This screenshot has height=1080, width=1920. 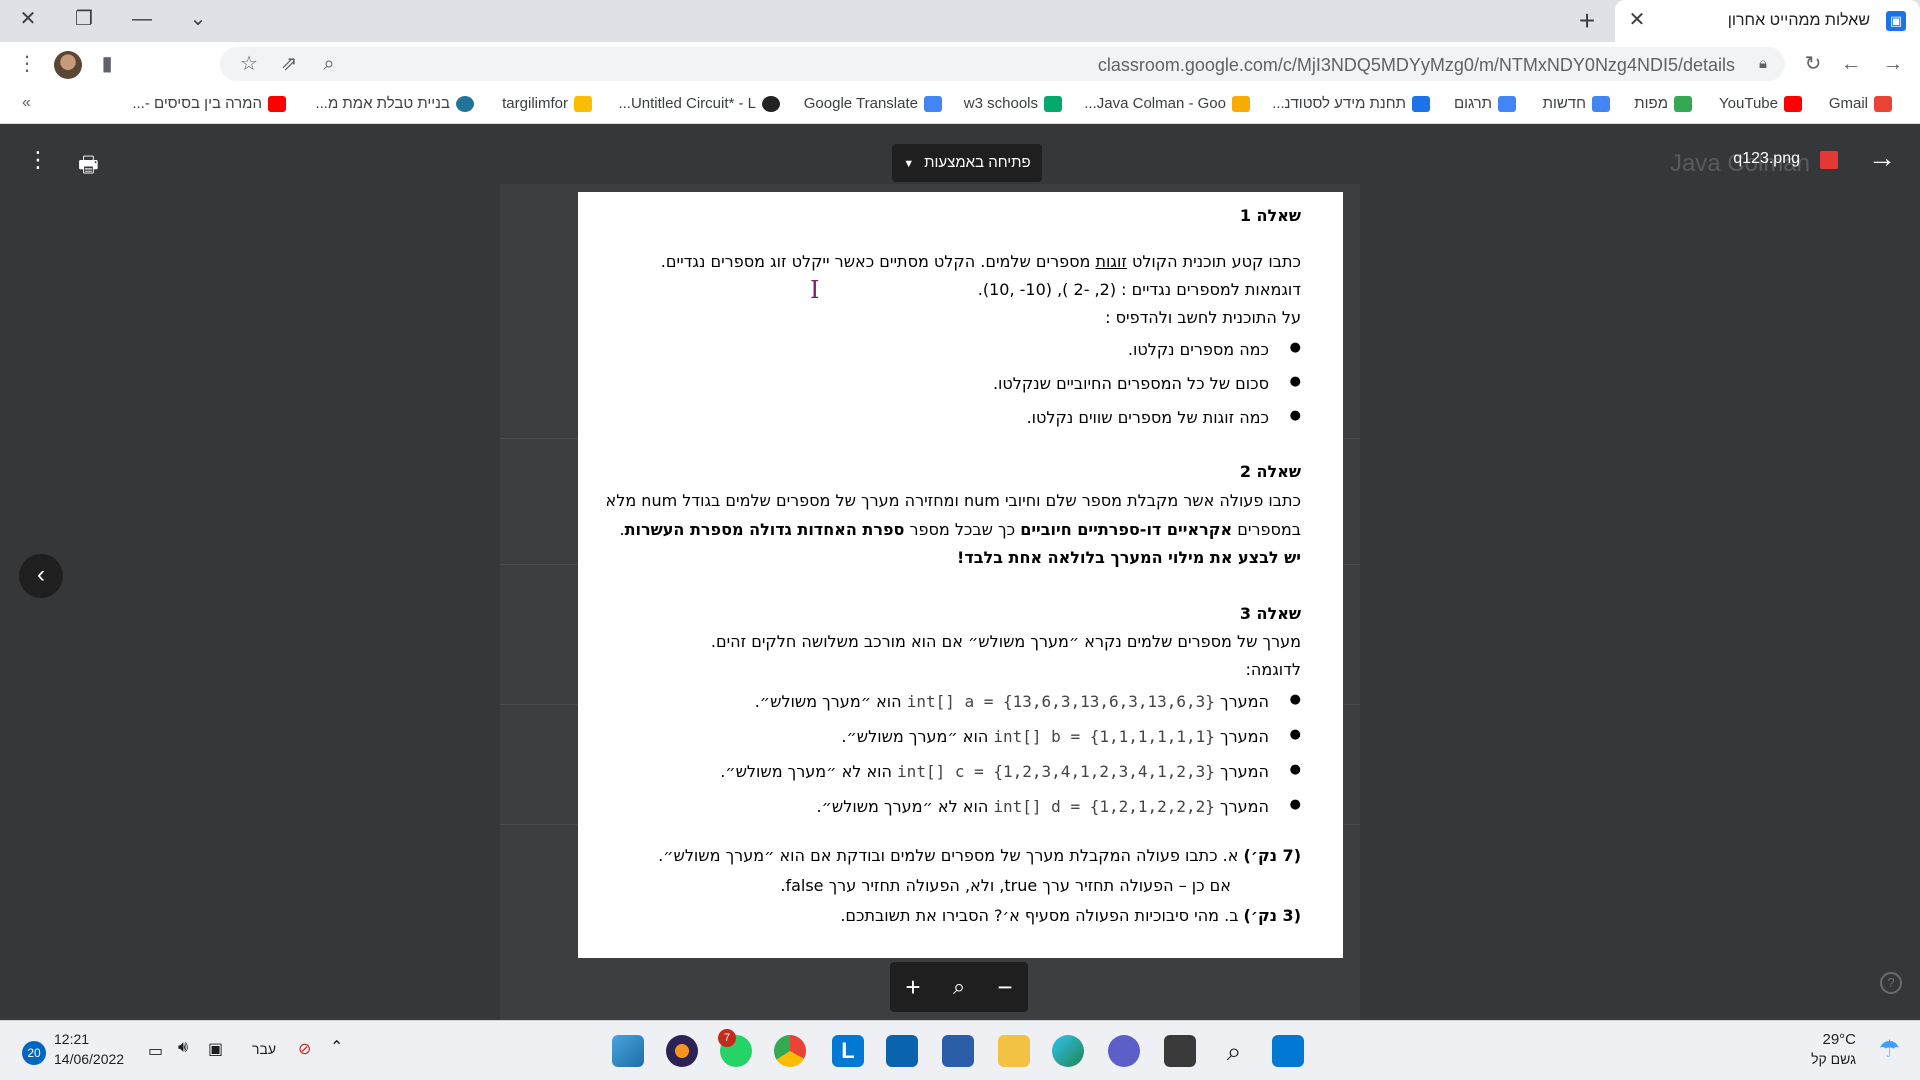 I want to click on bookmark-label: מפות, so click(x=1651, y=103).